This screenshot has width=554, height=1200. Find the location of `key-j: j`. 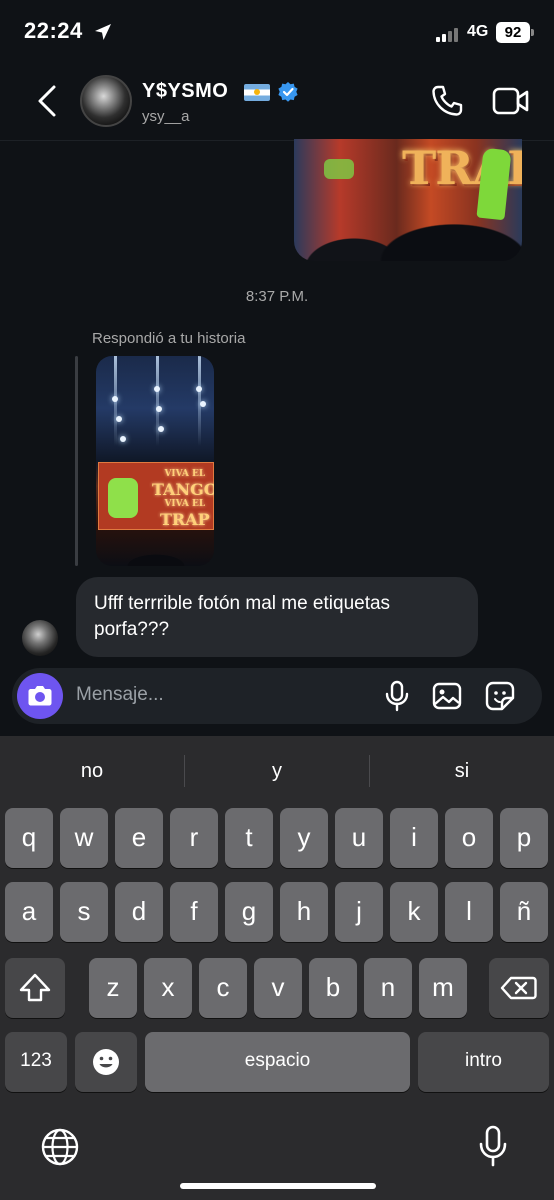

key-j: j is located at coordinates (359, 912).